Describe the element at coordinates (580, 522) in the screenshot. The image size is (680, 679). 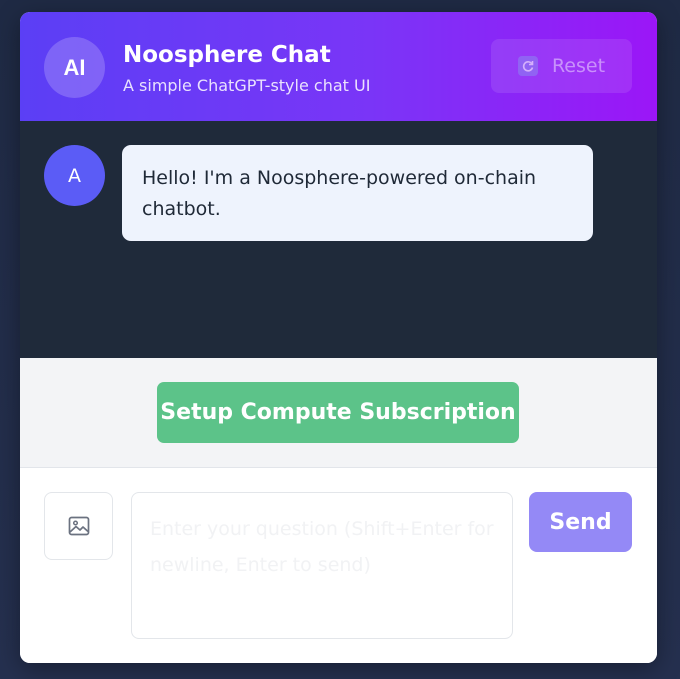
I see `send-button: Send` at that location.